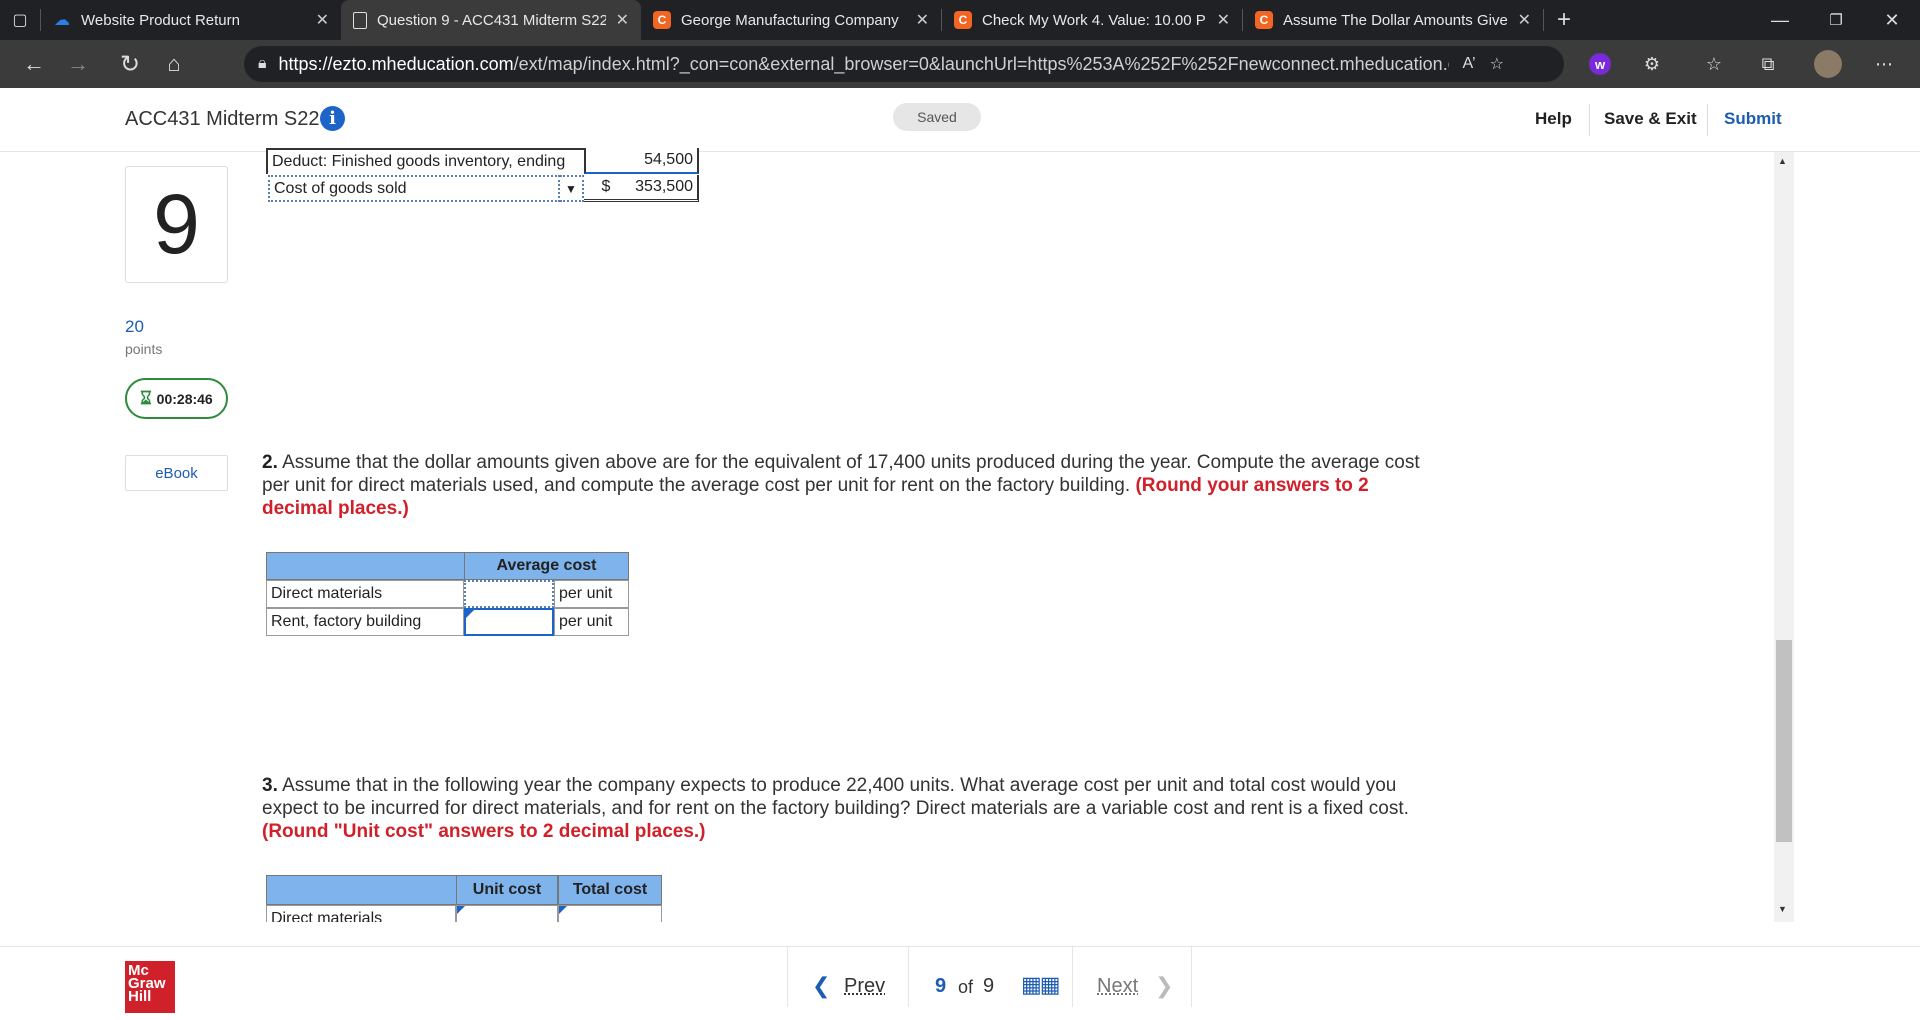 This screenshot has height=1020, width=1920. What do you see at coordinates (941, 986) in the screenshot?
I see `current-question: 9` at bounding box center [941, 986].